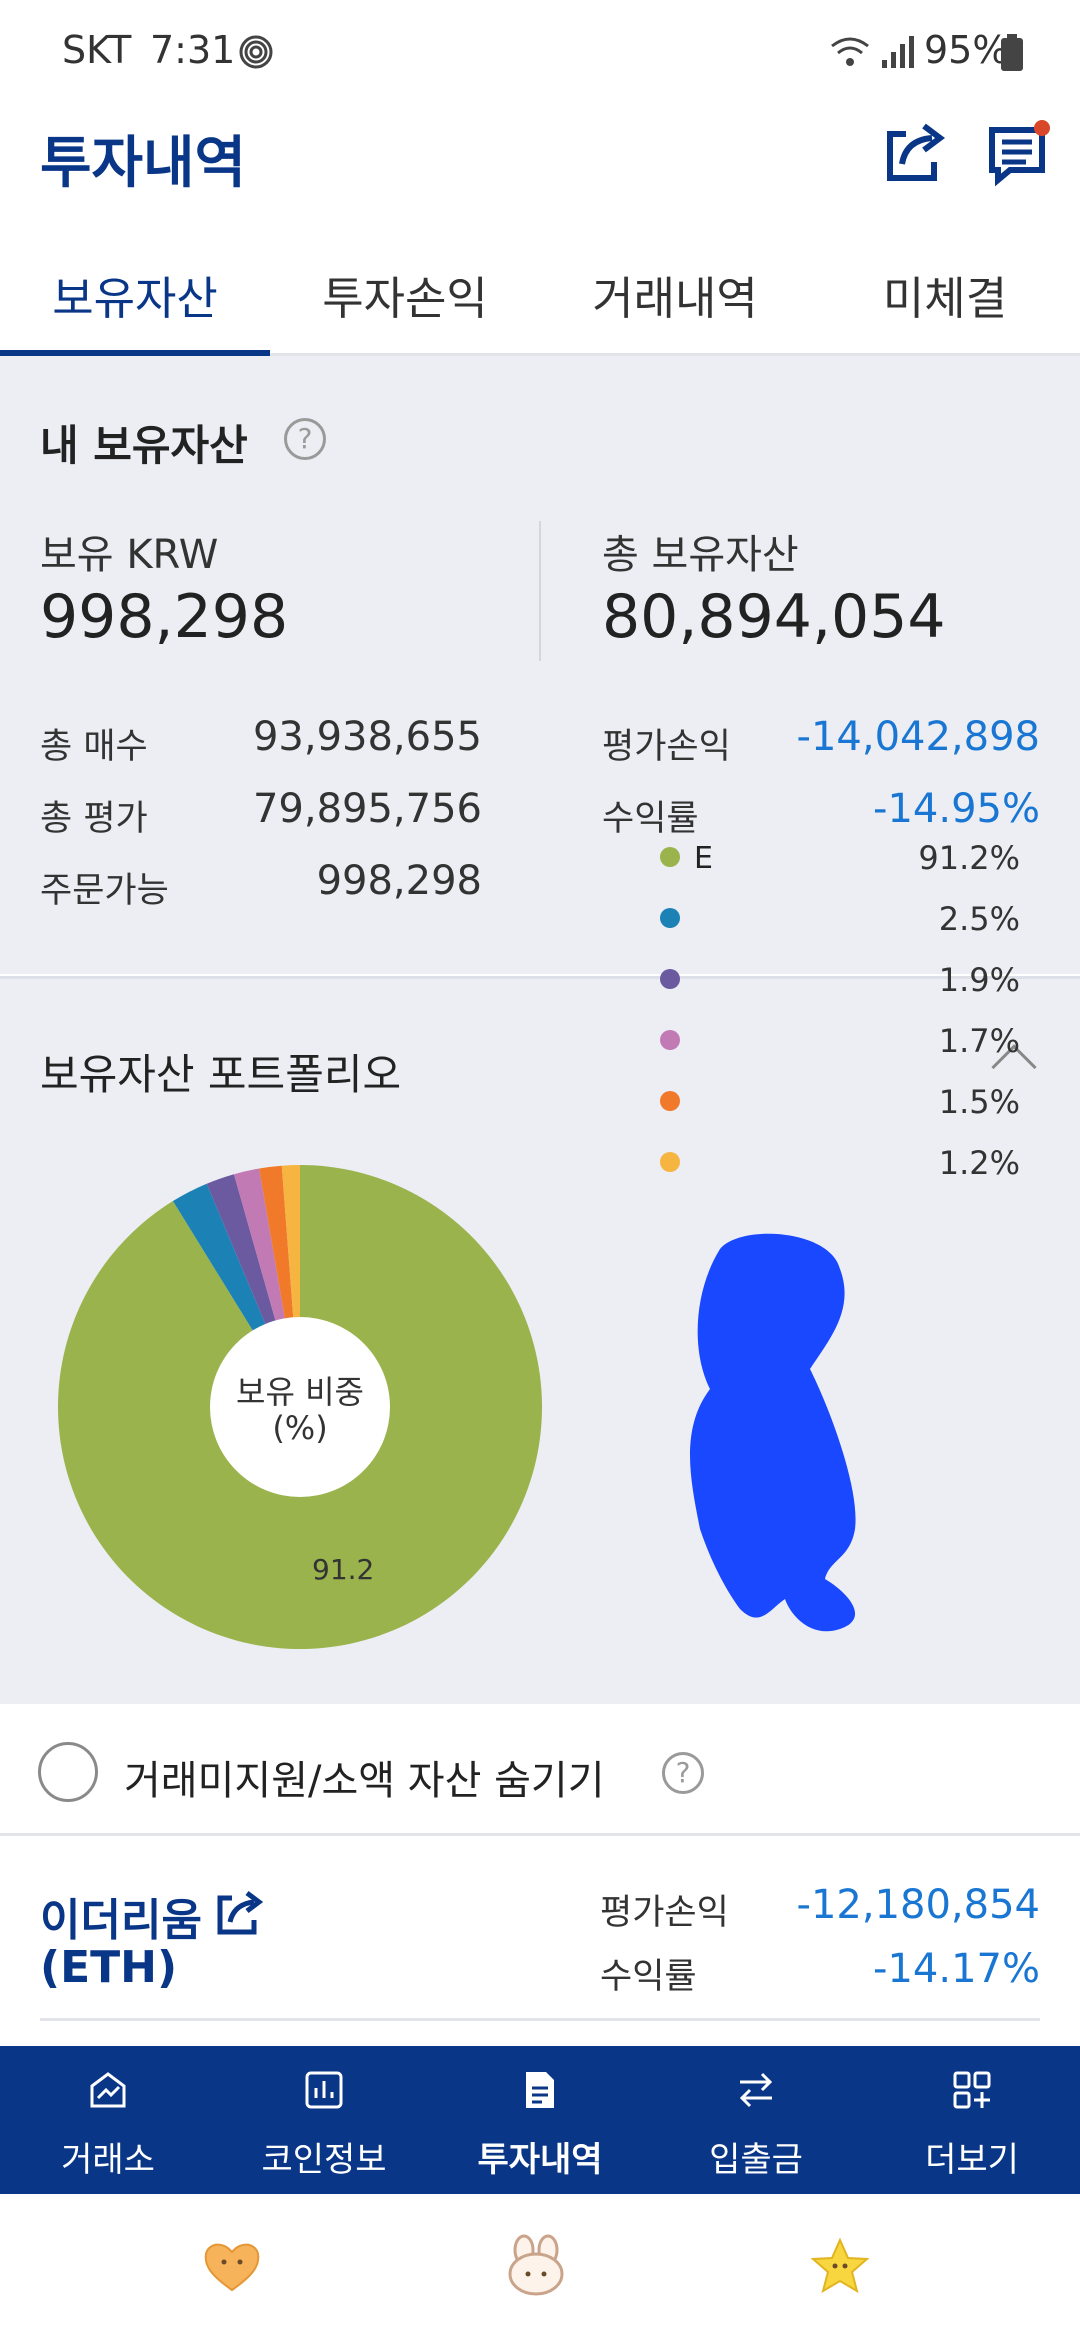 The width and height of the screenshot is (1080, 2340). What do you see at coordinates (979, 1102) in the screenshot?
I see `legend-percent: 1.5%` at bounding box center [979, 1102].